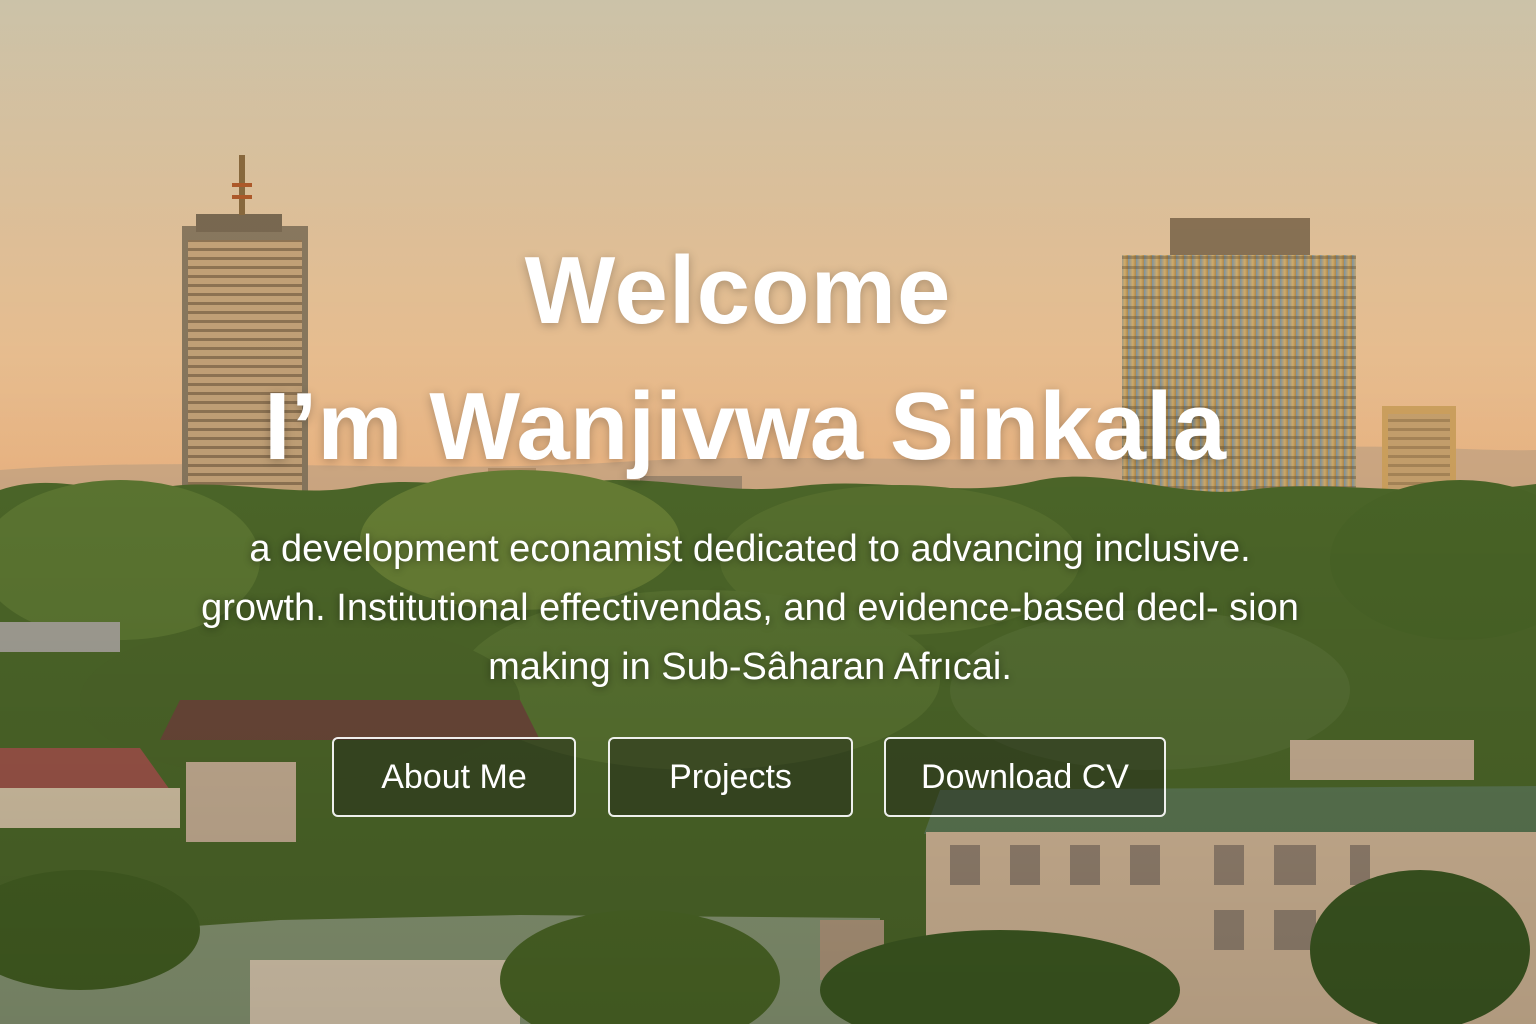 The width and height of the screenshot is (1536, 1024). I want to click on projects-button: Projects, so click(730, 777).